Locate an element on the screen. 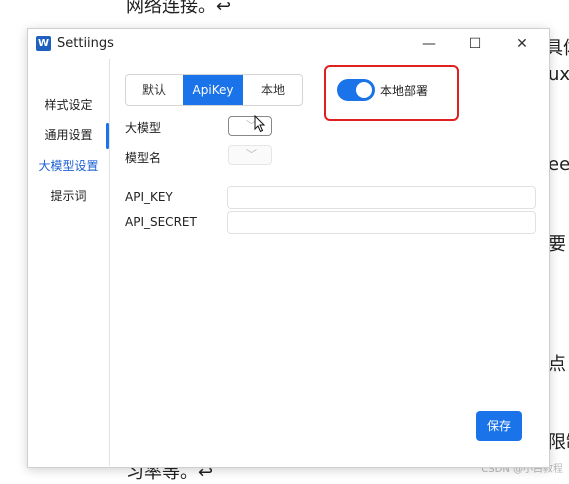 This screenshot has height=484, width=569. tab-local: 本地 is located at coordinates (273, 90).